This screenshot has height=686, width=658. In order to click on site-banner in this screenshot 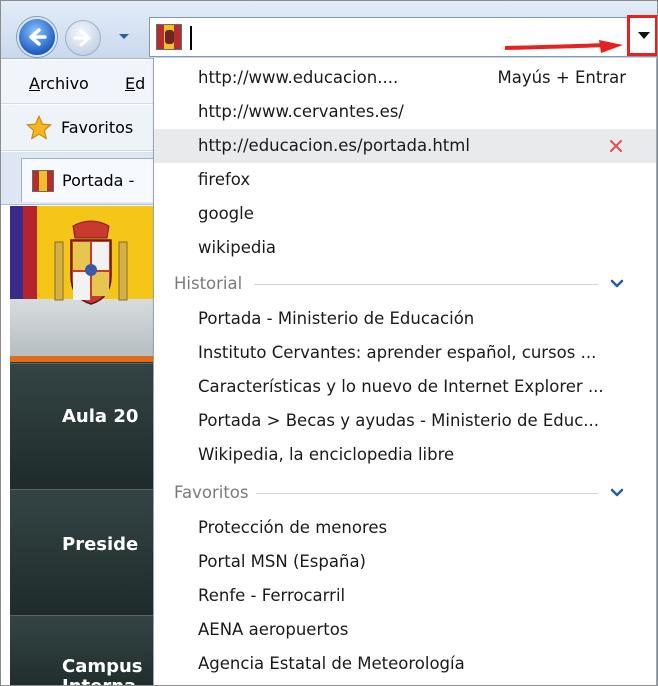, I will do `click(85, 281)`.